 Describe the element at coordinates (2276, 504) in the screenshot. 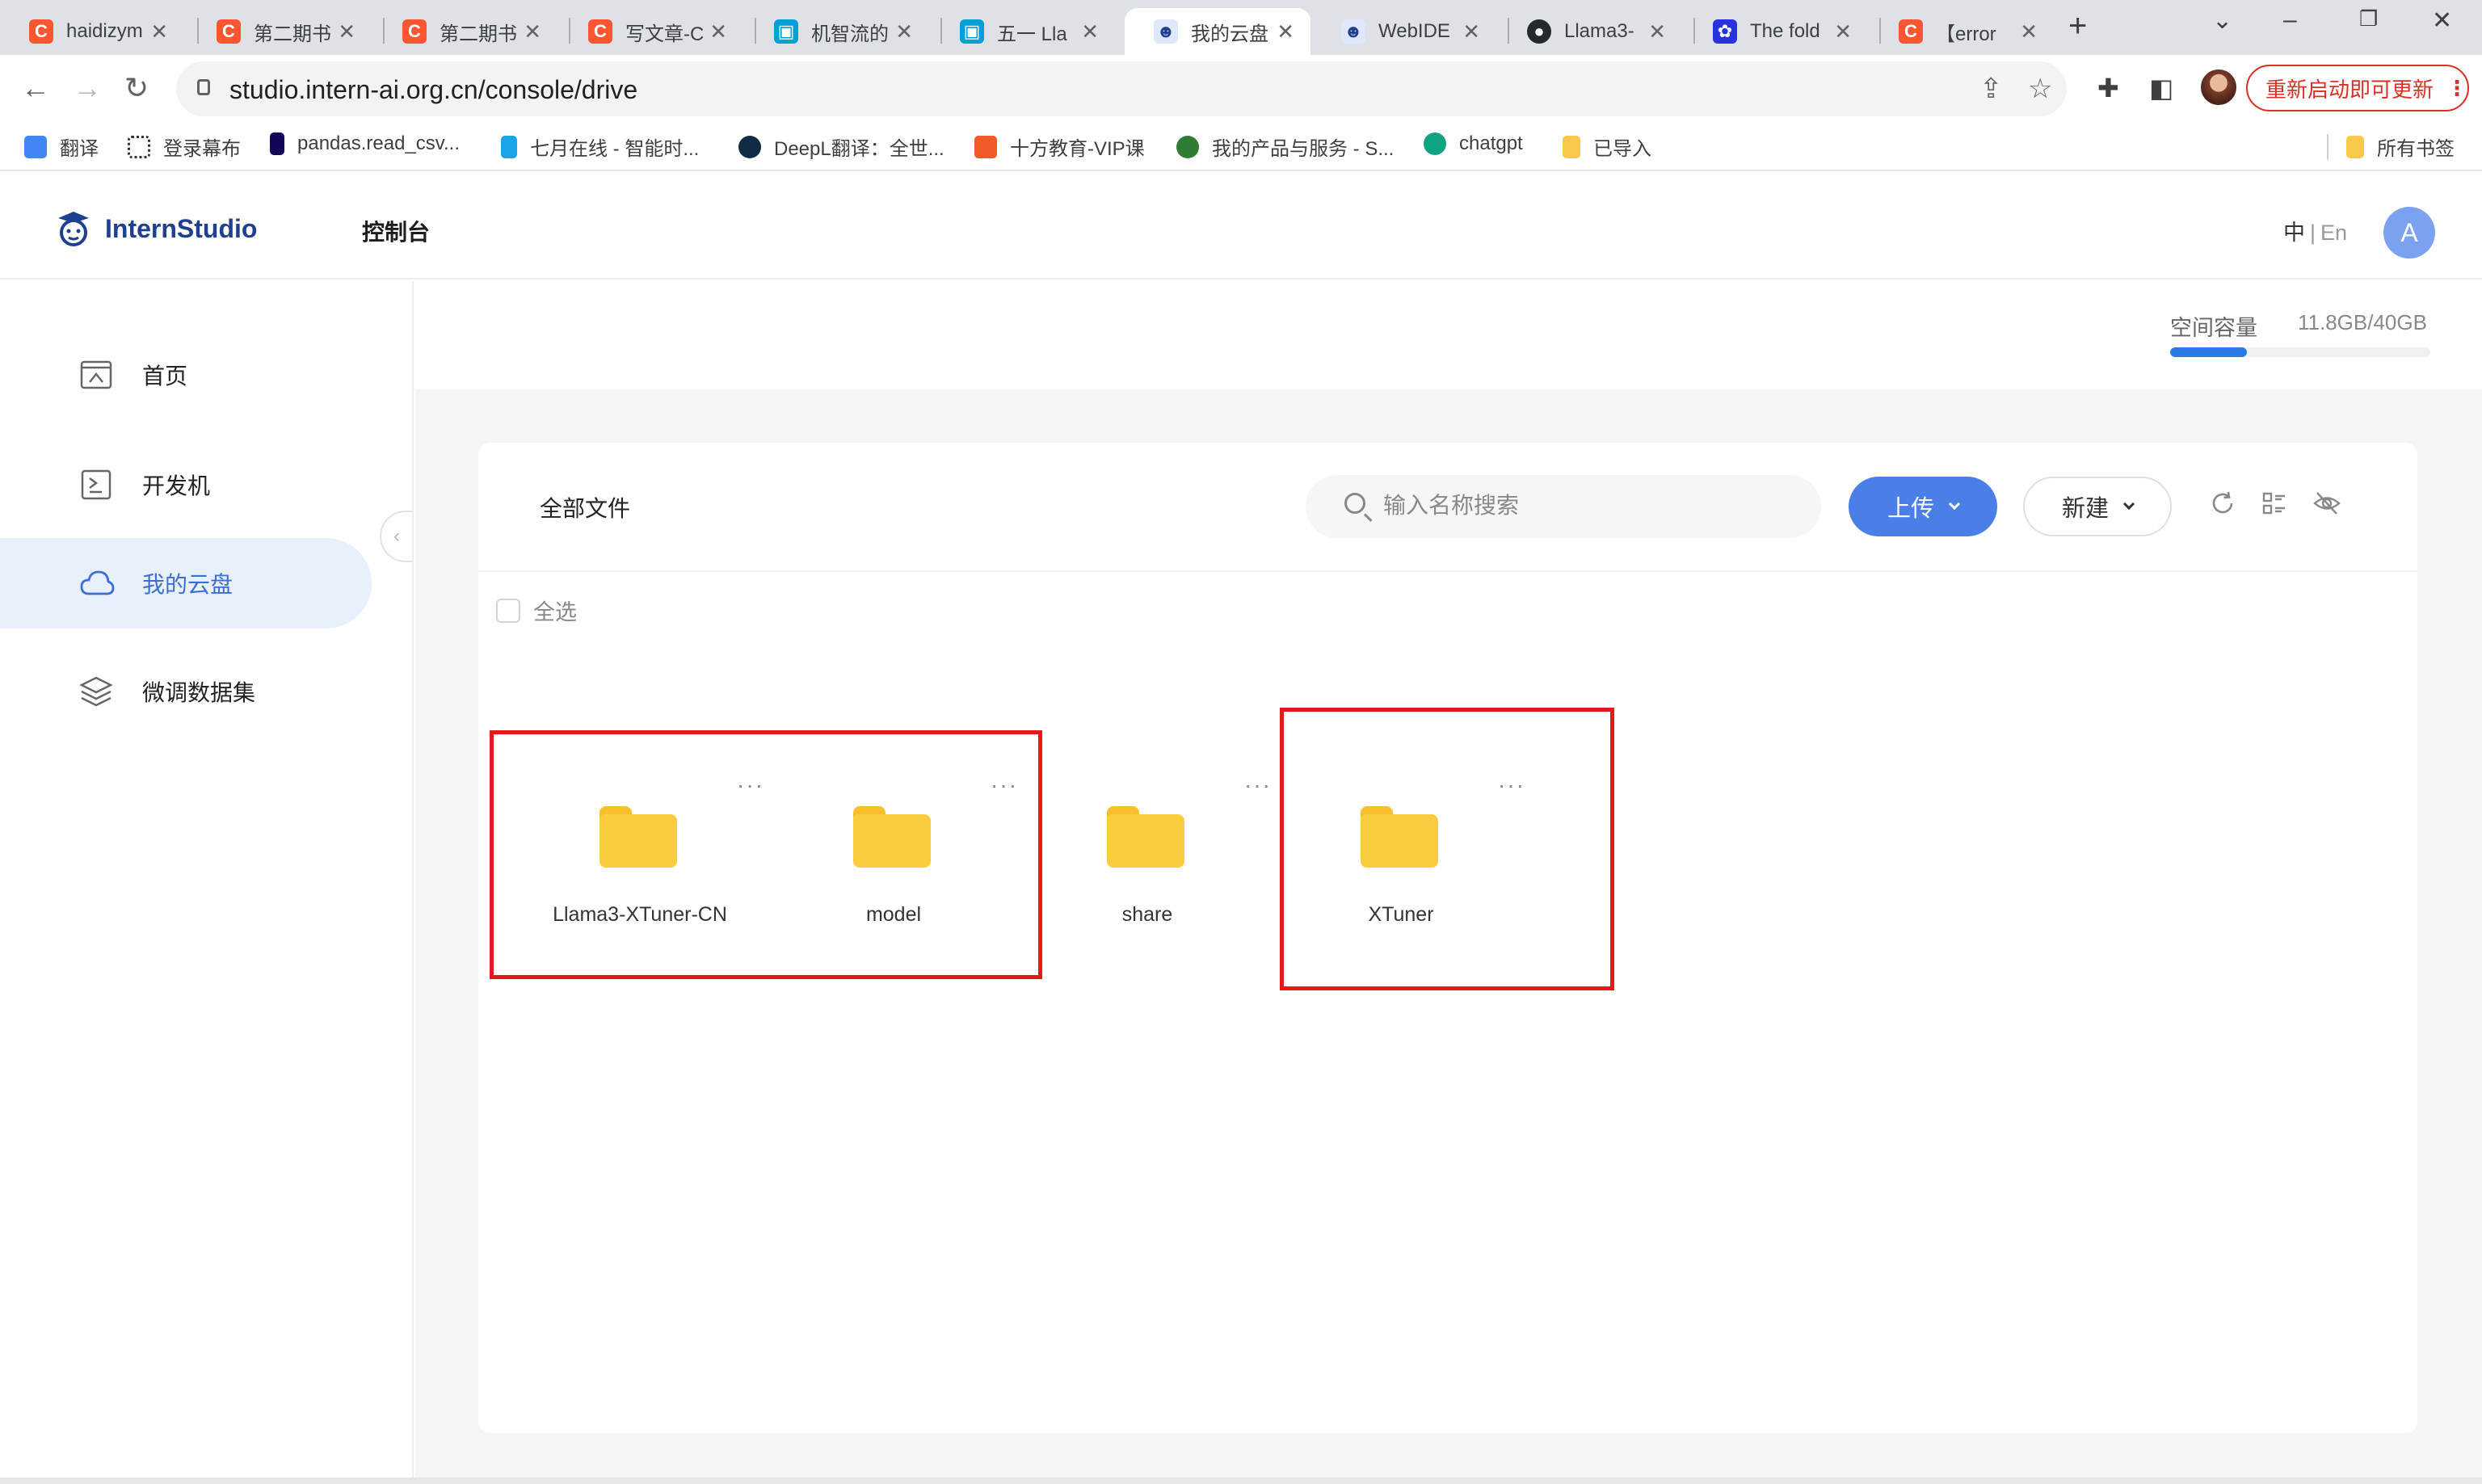

I see `list-view-icon` at that location.